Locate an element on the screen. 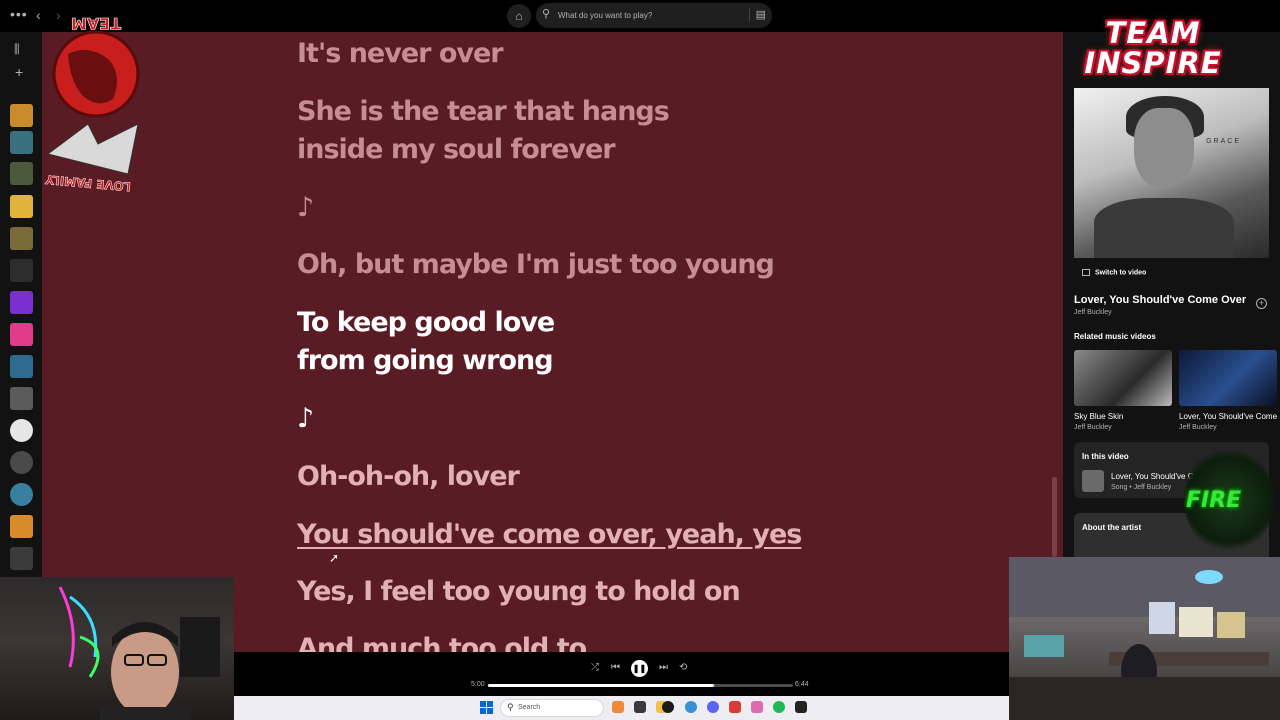 This screenshot has height=720, width=1280. webcam-room-scene is located at coordinates (1144, 638).